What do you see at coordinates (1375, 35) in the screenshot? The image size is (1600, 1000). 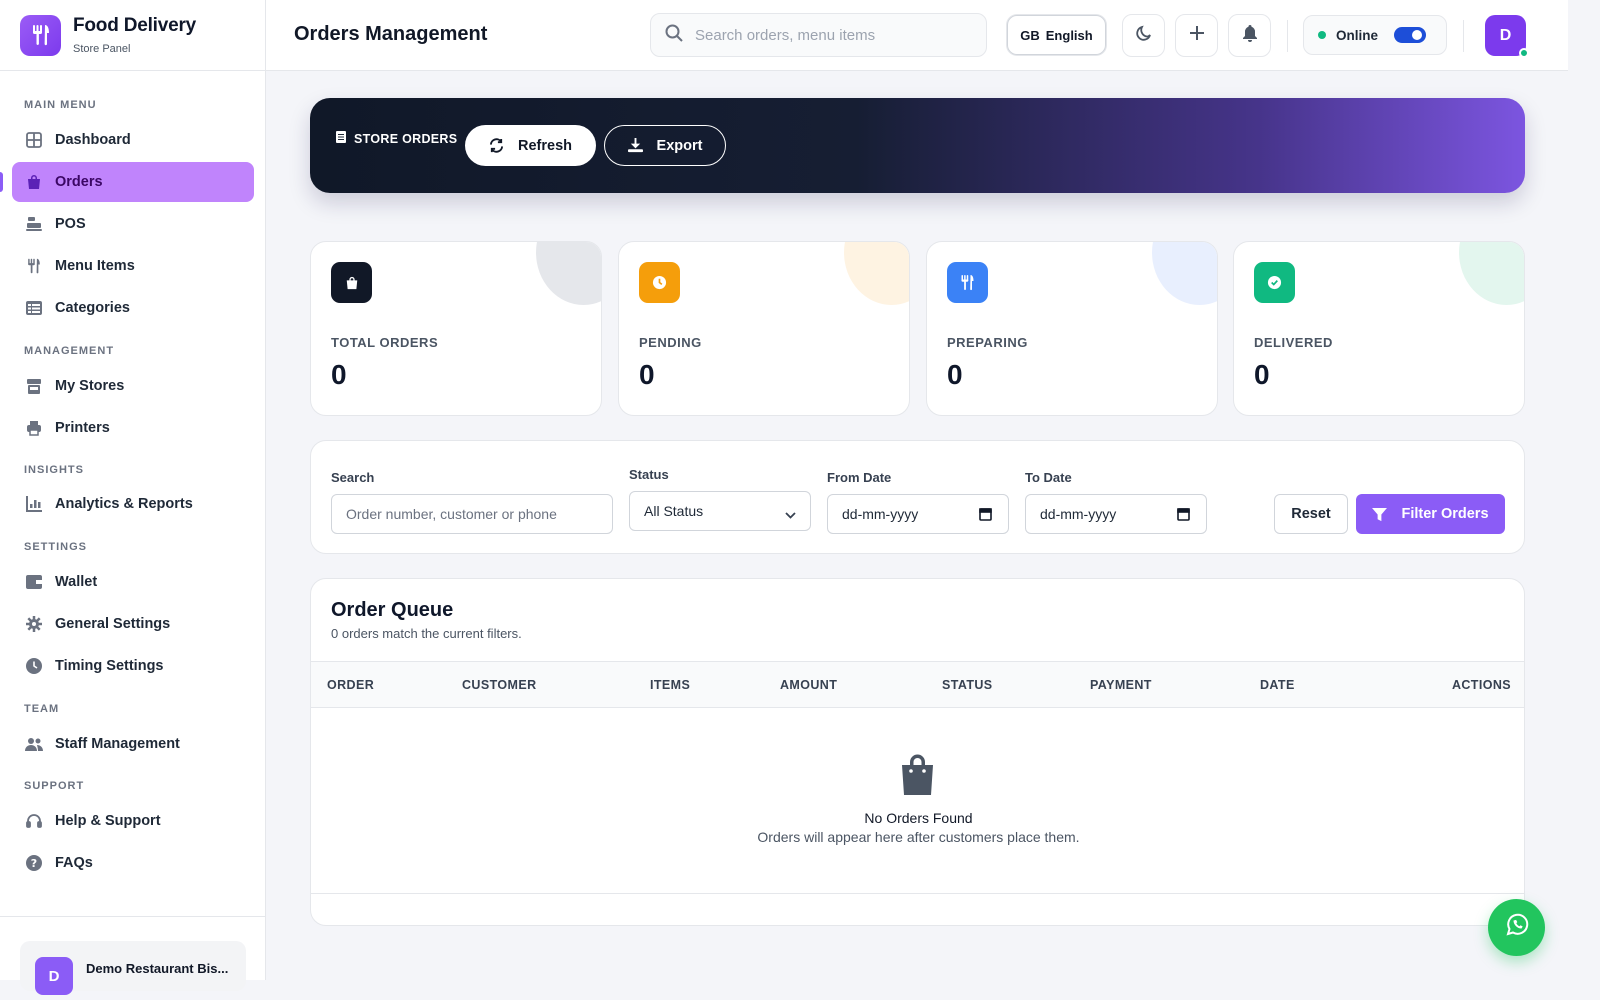 I see `online-status: Online` at bounding box center [1375, 35].